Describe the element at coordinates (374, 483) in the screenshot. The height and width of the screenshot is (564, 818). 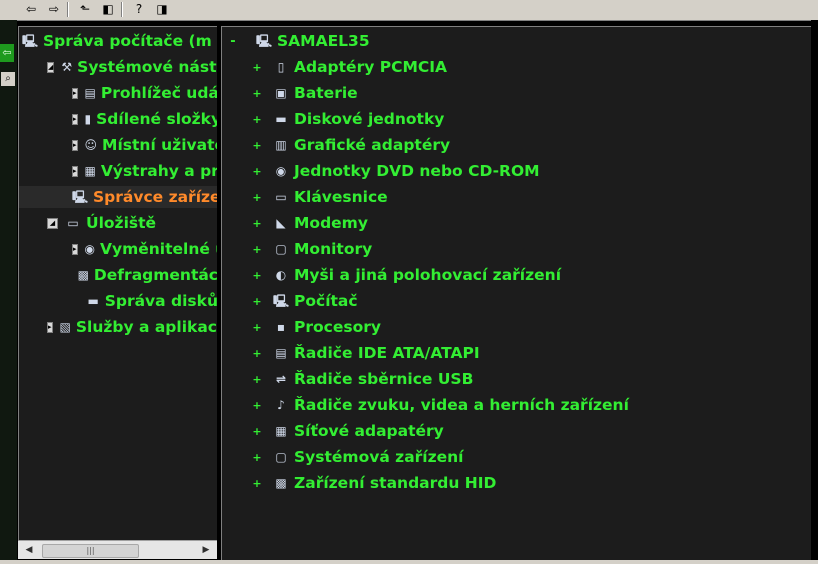
I see `device-category: + ▩ Zařízení standardu HID` at that location.